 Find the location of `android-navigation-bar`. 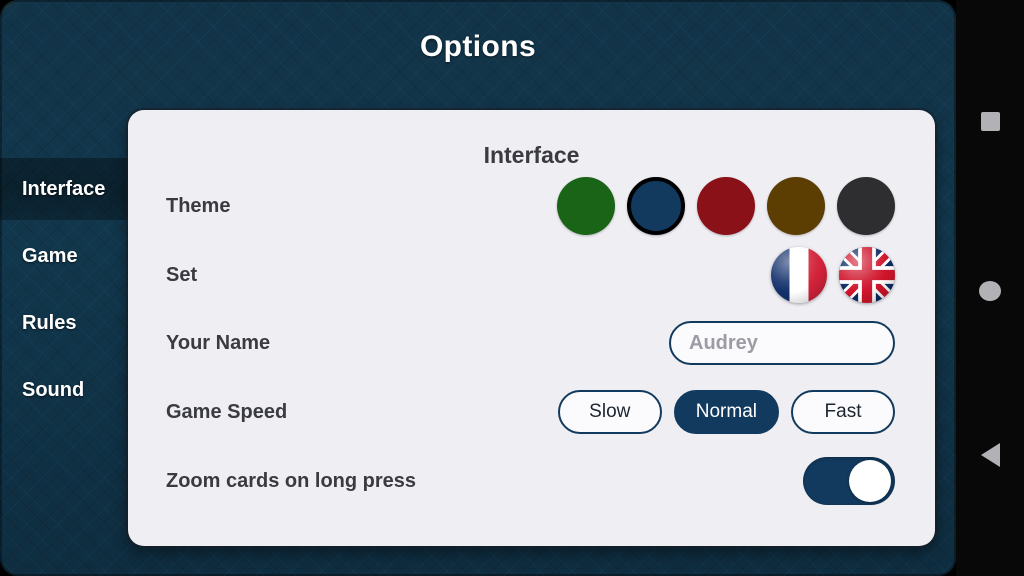

android-navigation-bar is located at coordinates (990, 288).